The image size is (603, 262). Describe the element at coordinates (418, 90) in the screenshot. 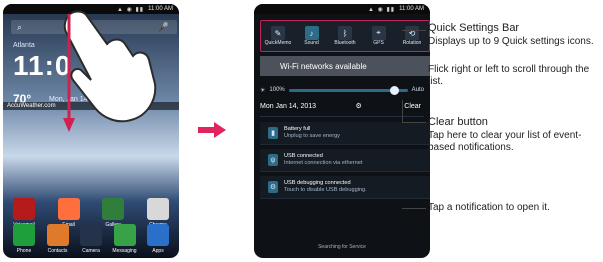

I see `brightness-auto: Auto` at that location.